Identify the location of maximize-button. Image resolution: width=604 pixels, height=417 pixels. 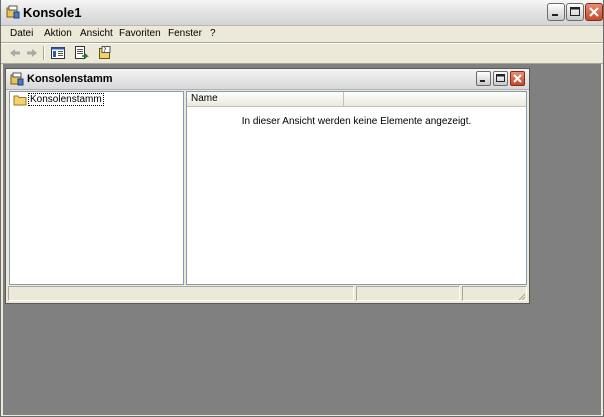
(575, 12).